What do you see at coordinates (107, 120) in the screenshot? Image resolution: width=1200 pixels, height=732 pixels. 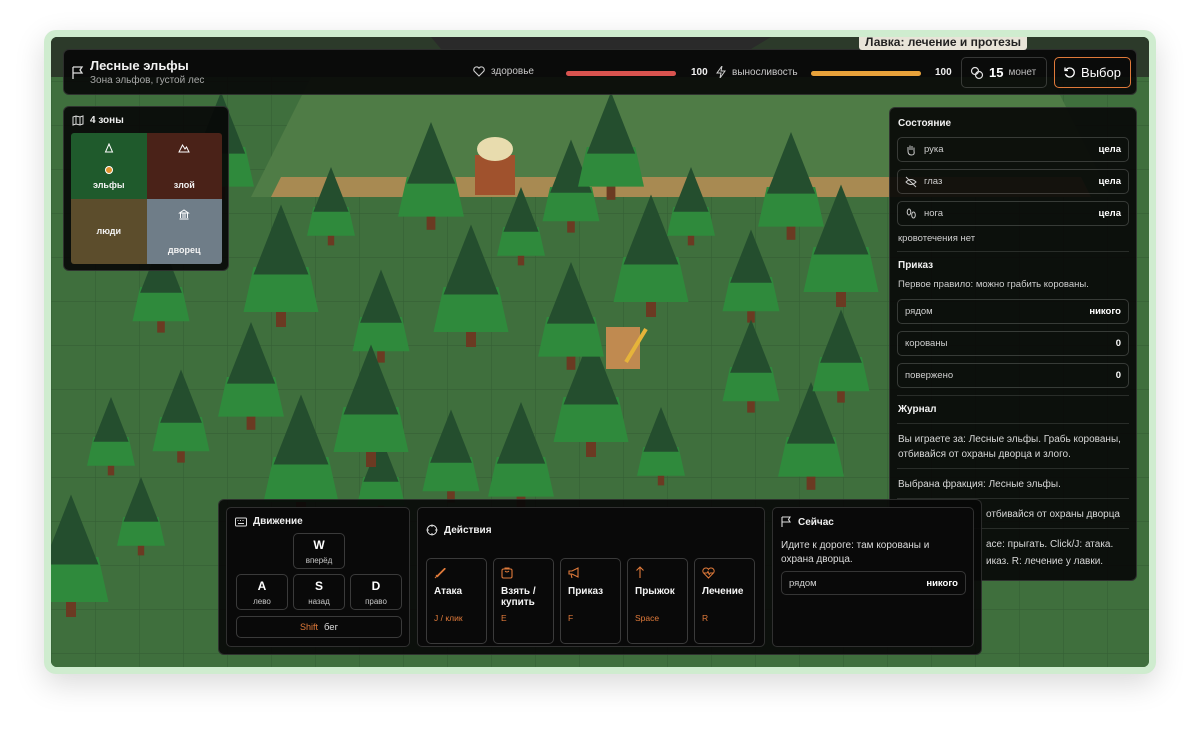 I see `zones-title: 4 зоны` at bounding box center [107, 120].